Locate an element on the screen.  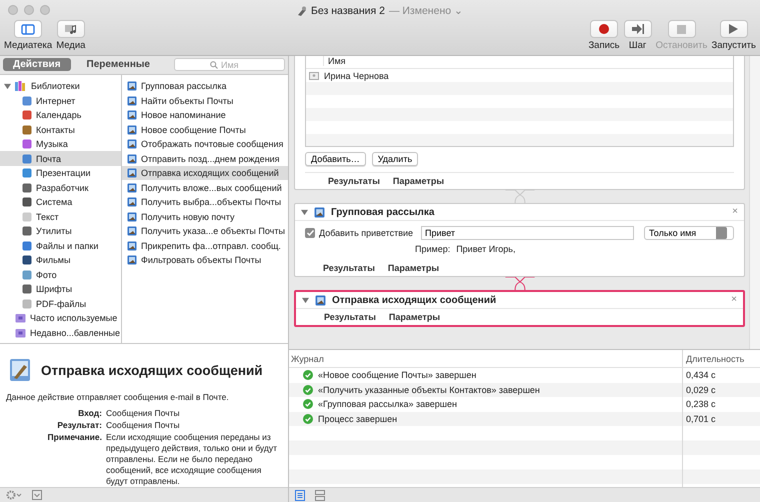
column-header: Журнал is located at coordinates (307, 359).